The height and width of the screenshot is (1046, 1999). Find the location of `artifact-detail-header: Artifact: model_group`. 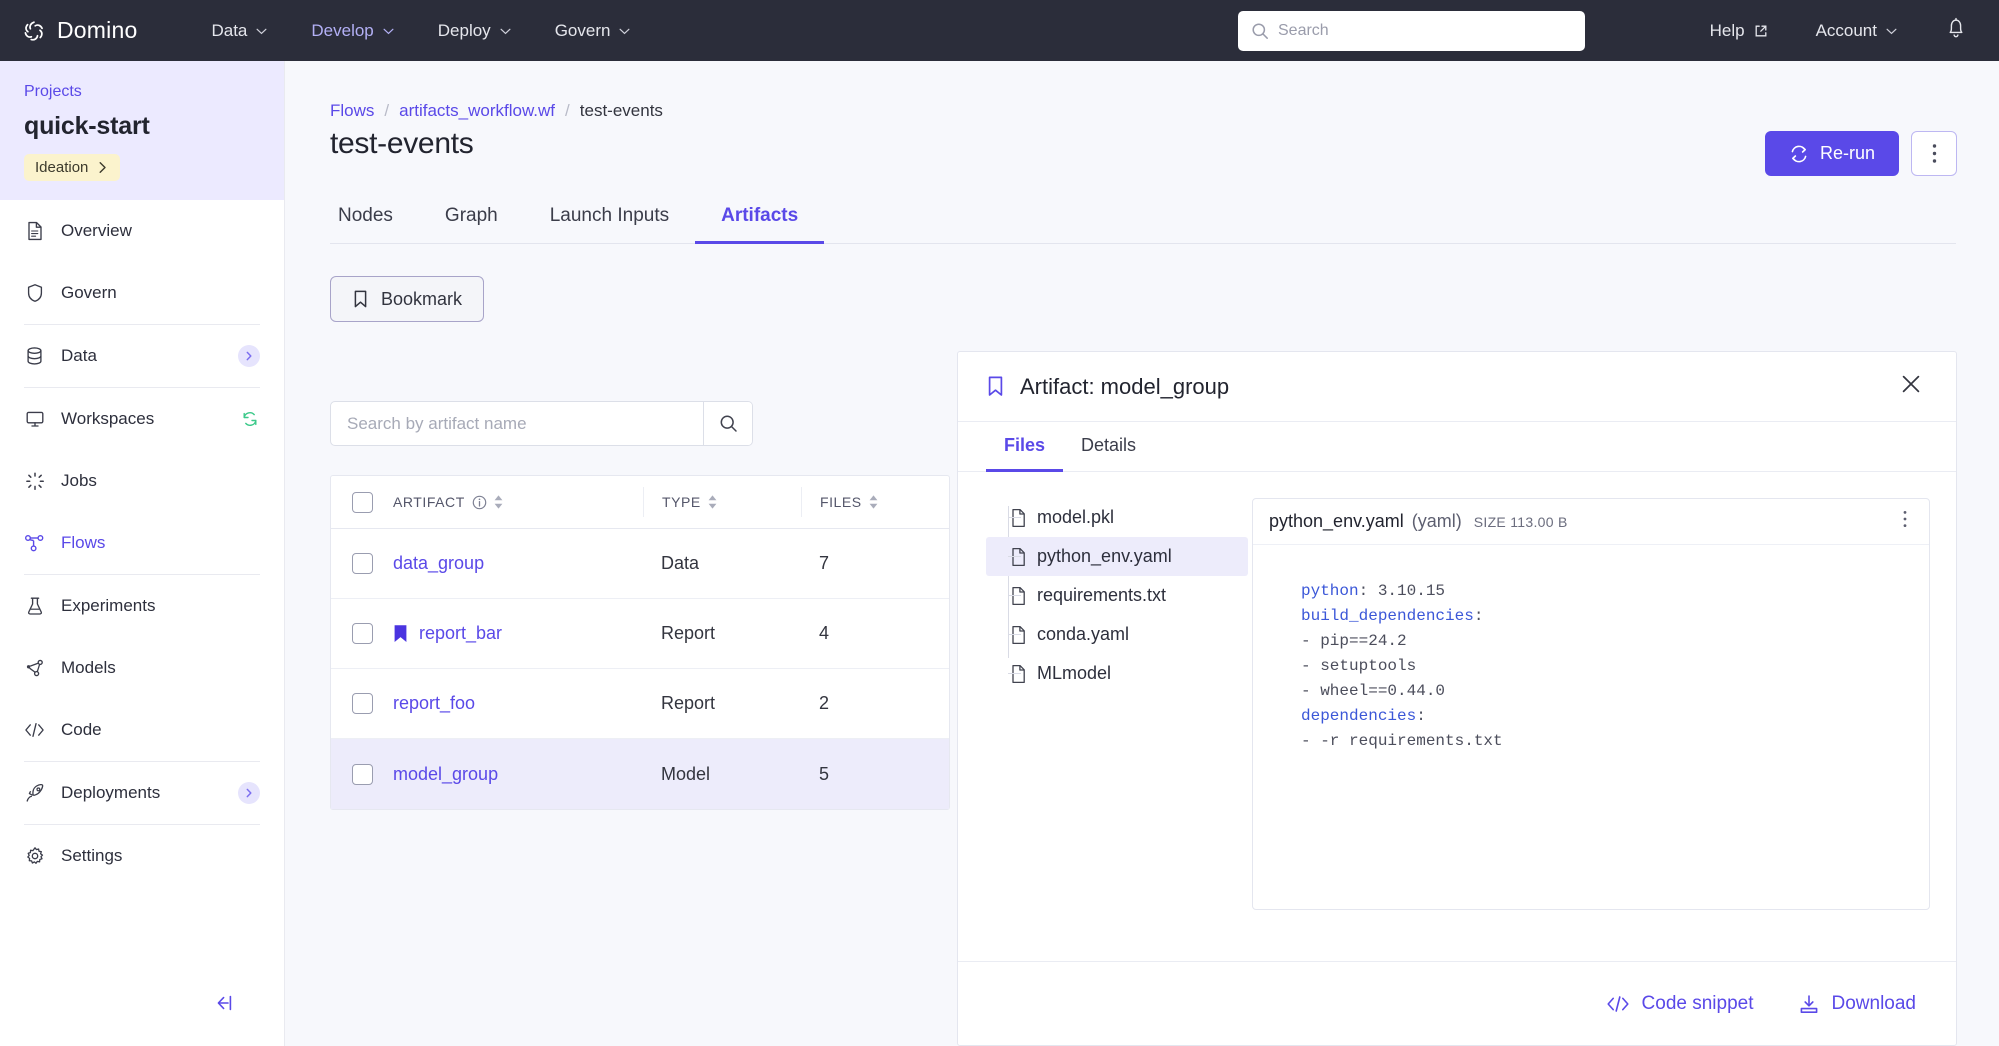

artifact-detail-header: Artifact: model_group is located at coordinates (1457, 387).